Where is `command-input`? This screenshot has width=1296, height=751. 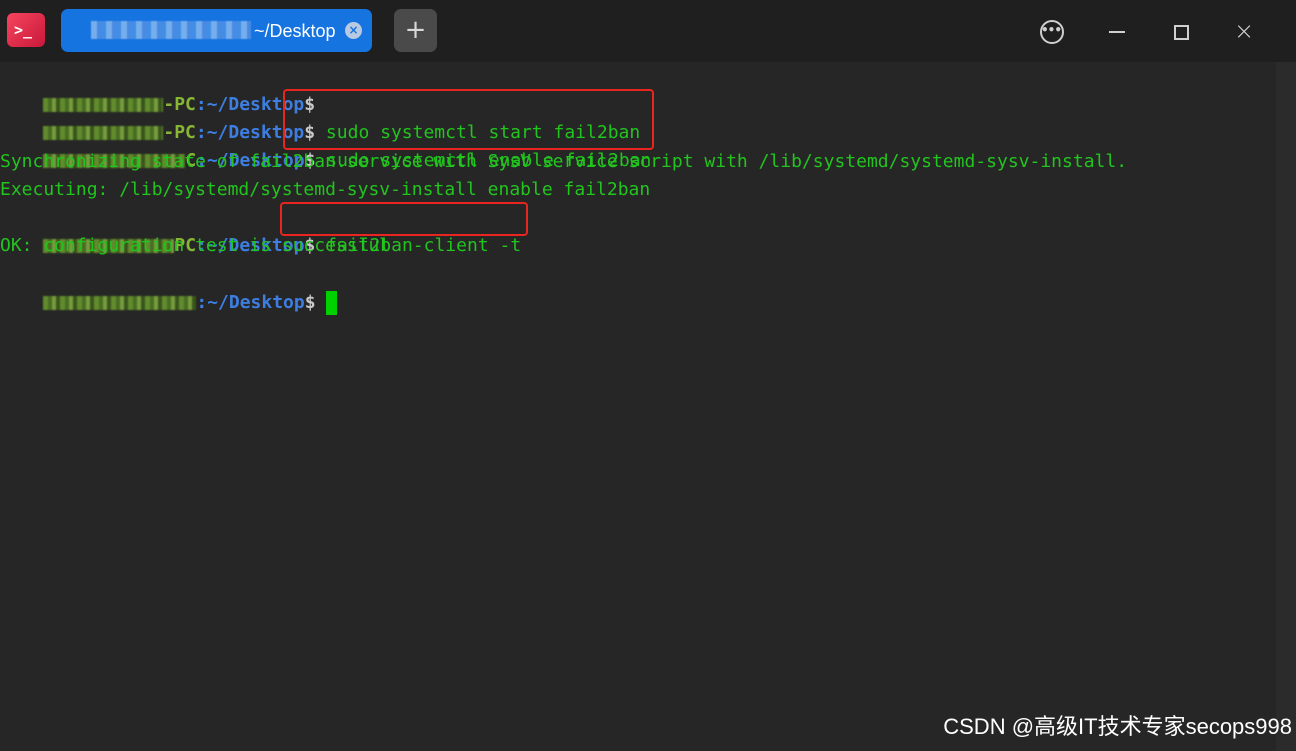
command-input is located at coordinates (321, 302).